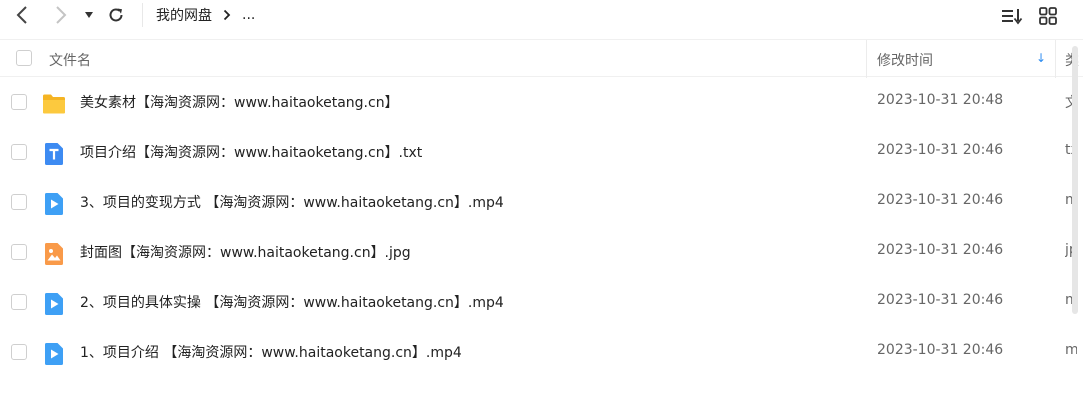 The height and width of the screenshot is (410, 1083). I want to click on image-file-icon, so click(54, 254).